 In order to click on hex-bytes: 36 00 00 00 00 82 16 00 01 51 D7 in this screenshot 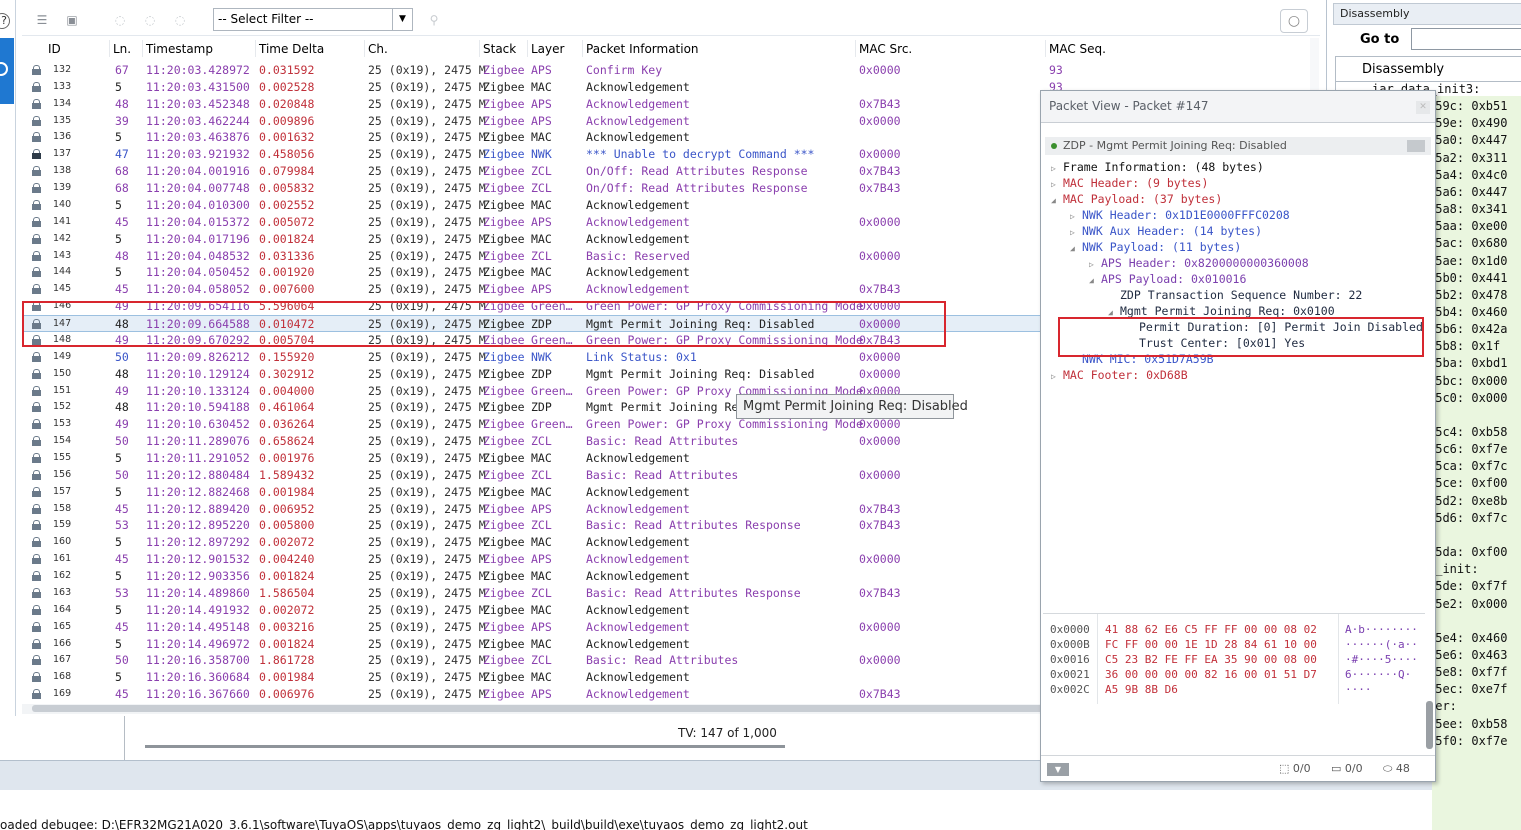, I will do `click(1211, 674)`.